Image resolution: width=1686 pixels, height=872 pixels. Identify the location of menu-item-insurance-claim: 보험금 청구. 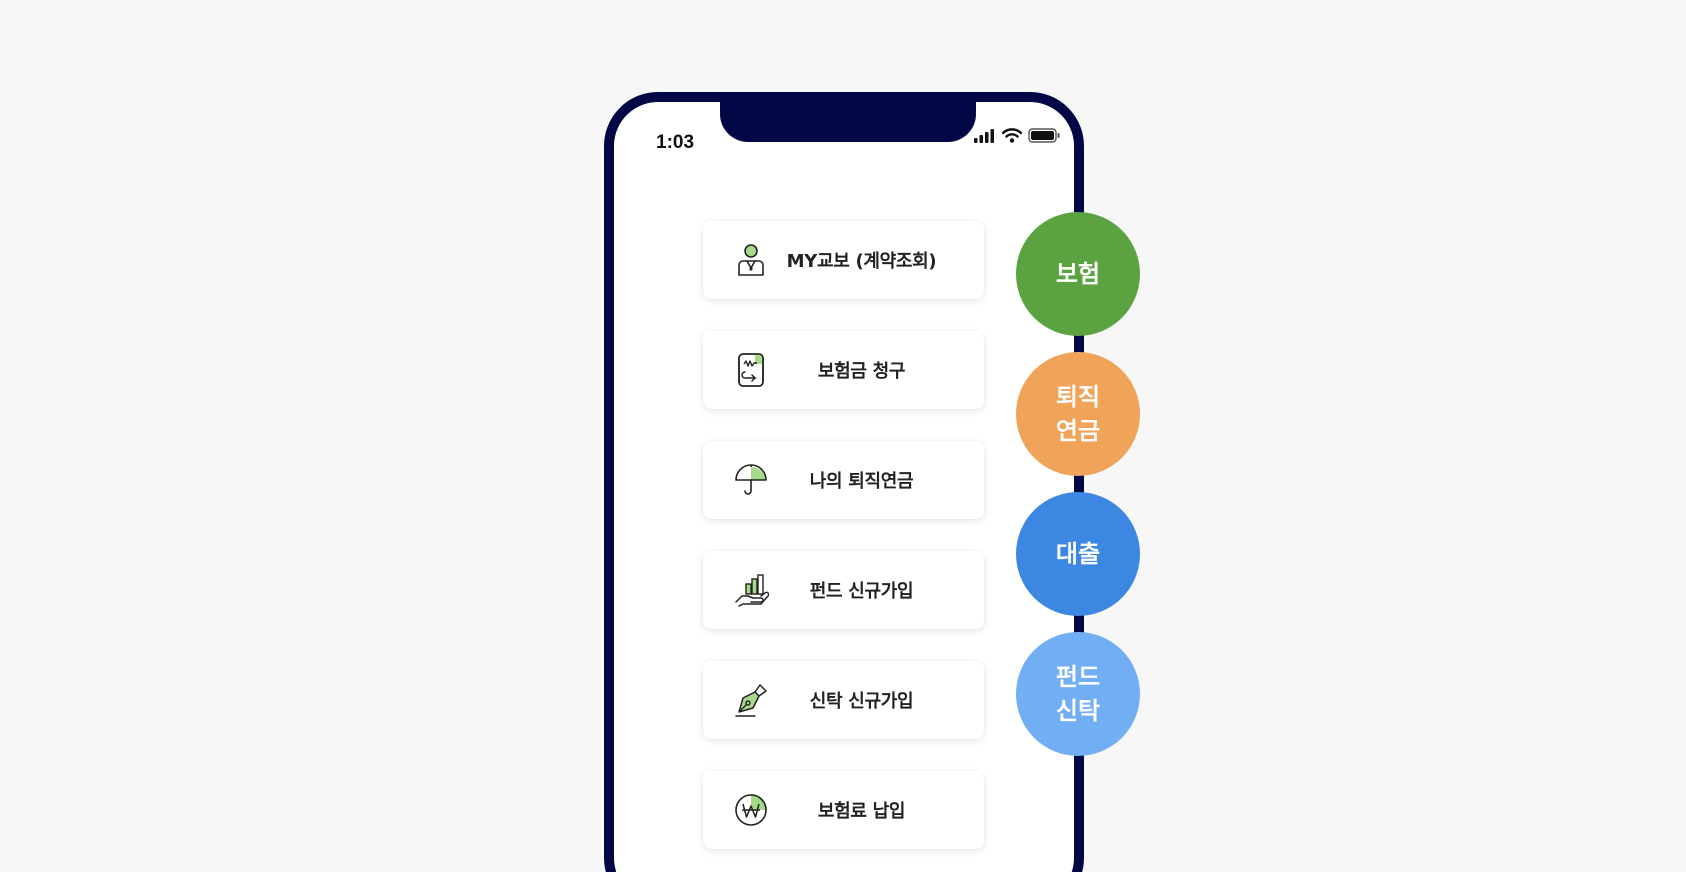
(843, 370).